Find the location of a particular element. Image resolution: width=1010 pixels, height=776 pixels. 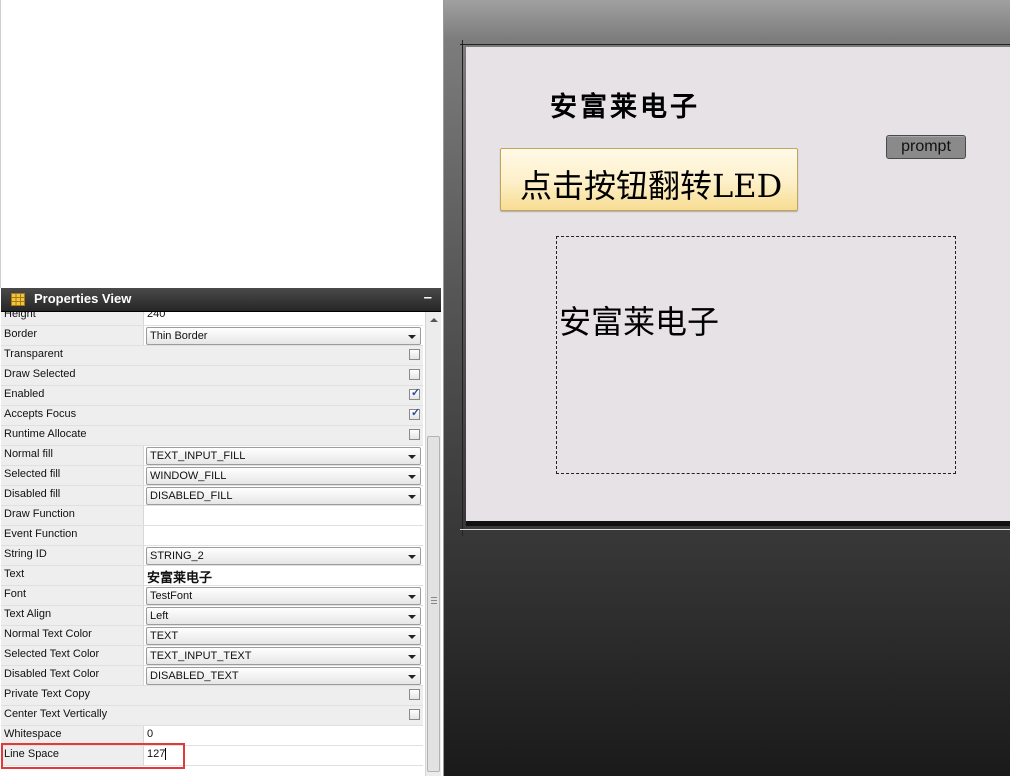

draw-selected-checkbox is located at coordinates (414, 374).